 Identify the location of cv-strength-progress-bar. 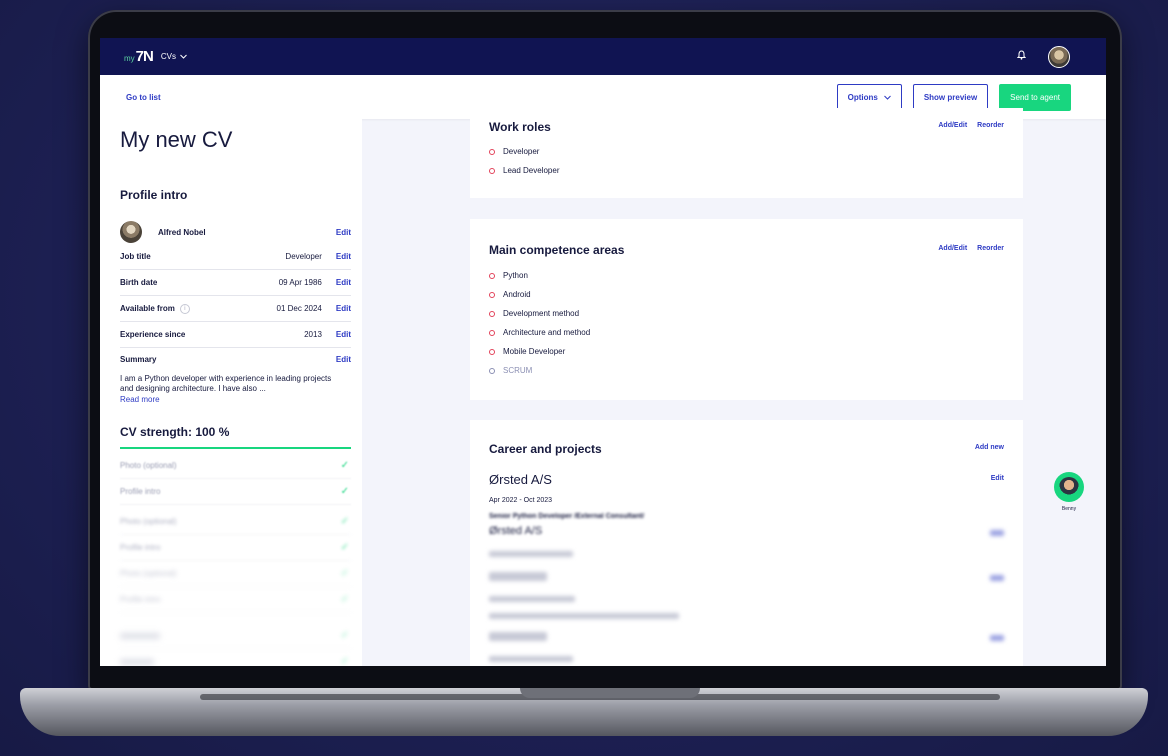
(235, 448).